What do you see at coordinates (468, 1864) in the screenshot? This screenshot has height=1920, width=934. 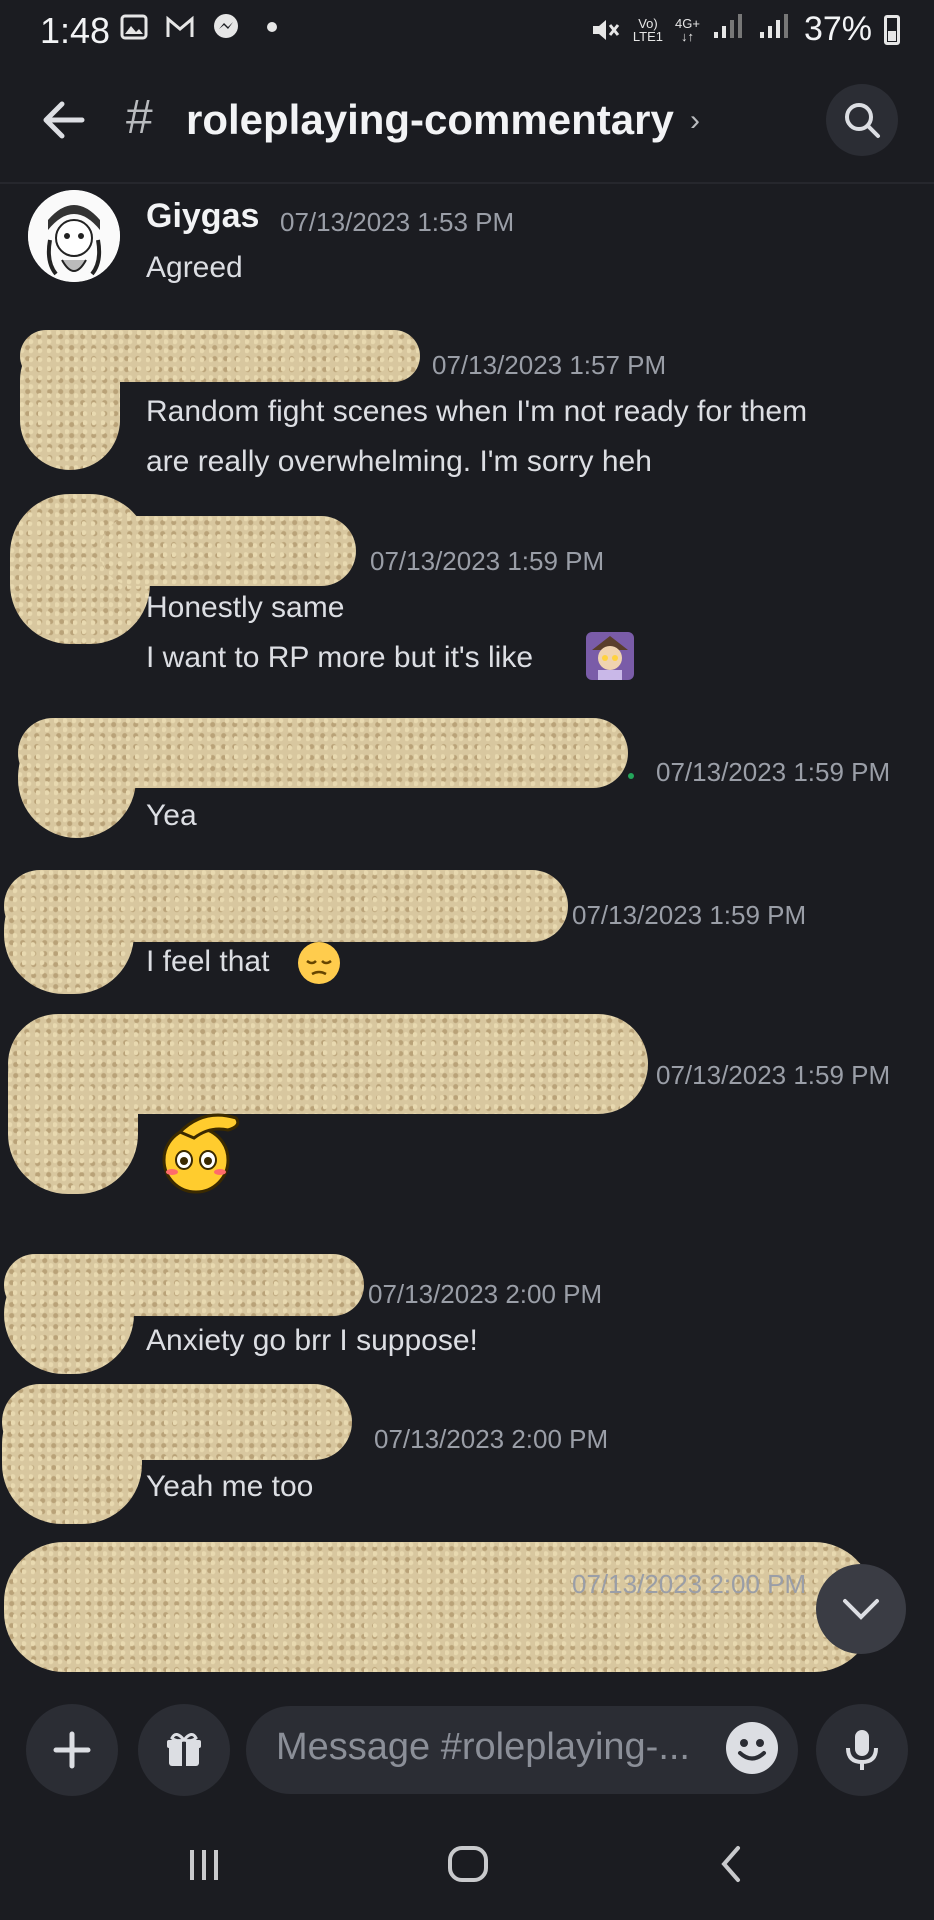 I see `home-nav-icon` at bounding box center [468, 1864].